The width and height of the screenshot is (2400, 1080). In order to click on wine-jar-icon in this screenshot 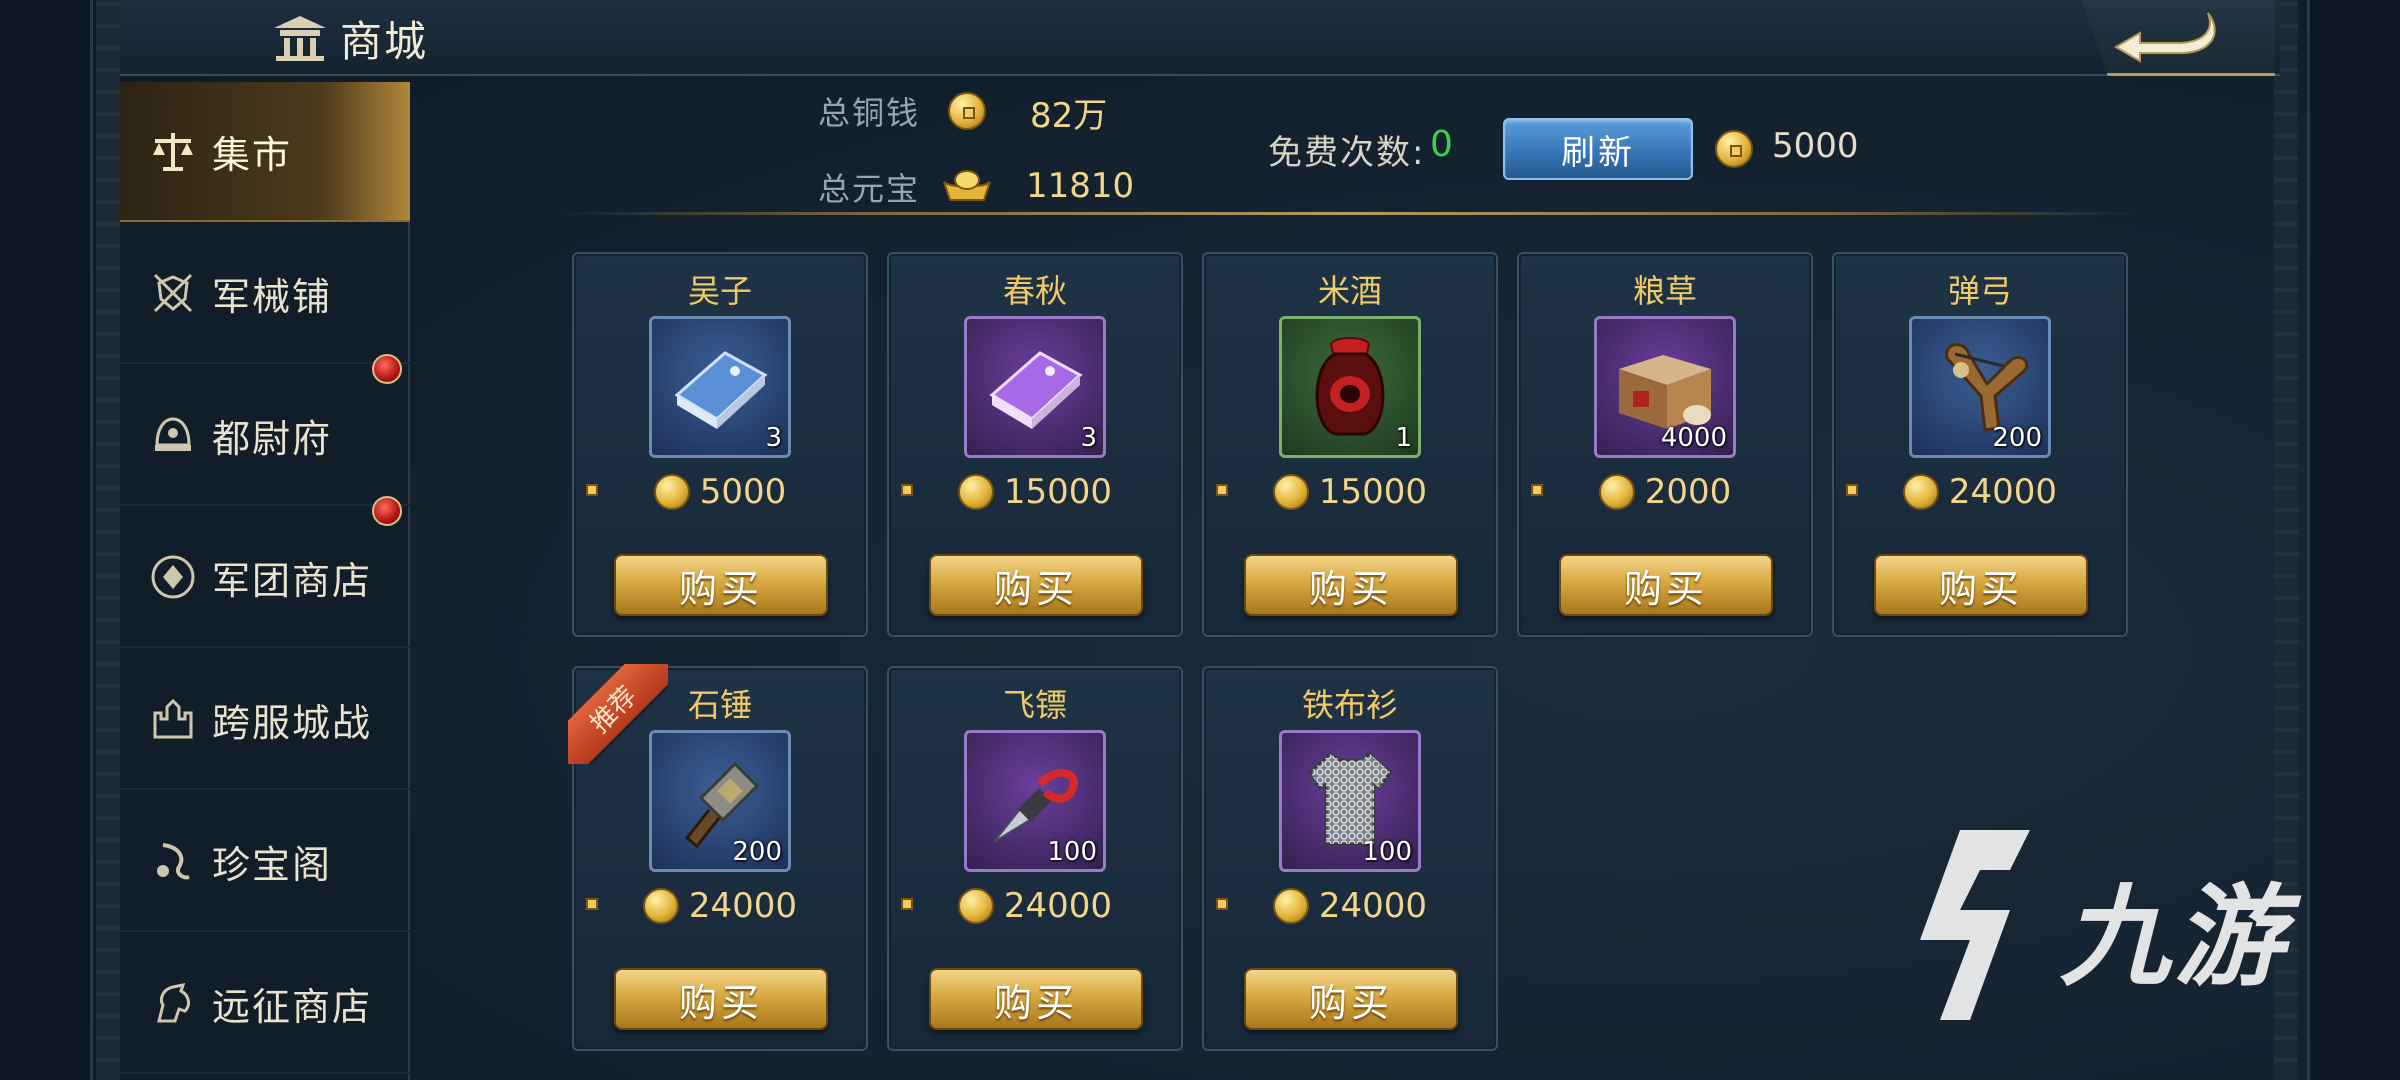, I will do `click(1350, 387)`.